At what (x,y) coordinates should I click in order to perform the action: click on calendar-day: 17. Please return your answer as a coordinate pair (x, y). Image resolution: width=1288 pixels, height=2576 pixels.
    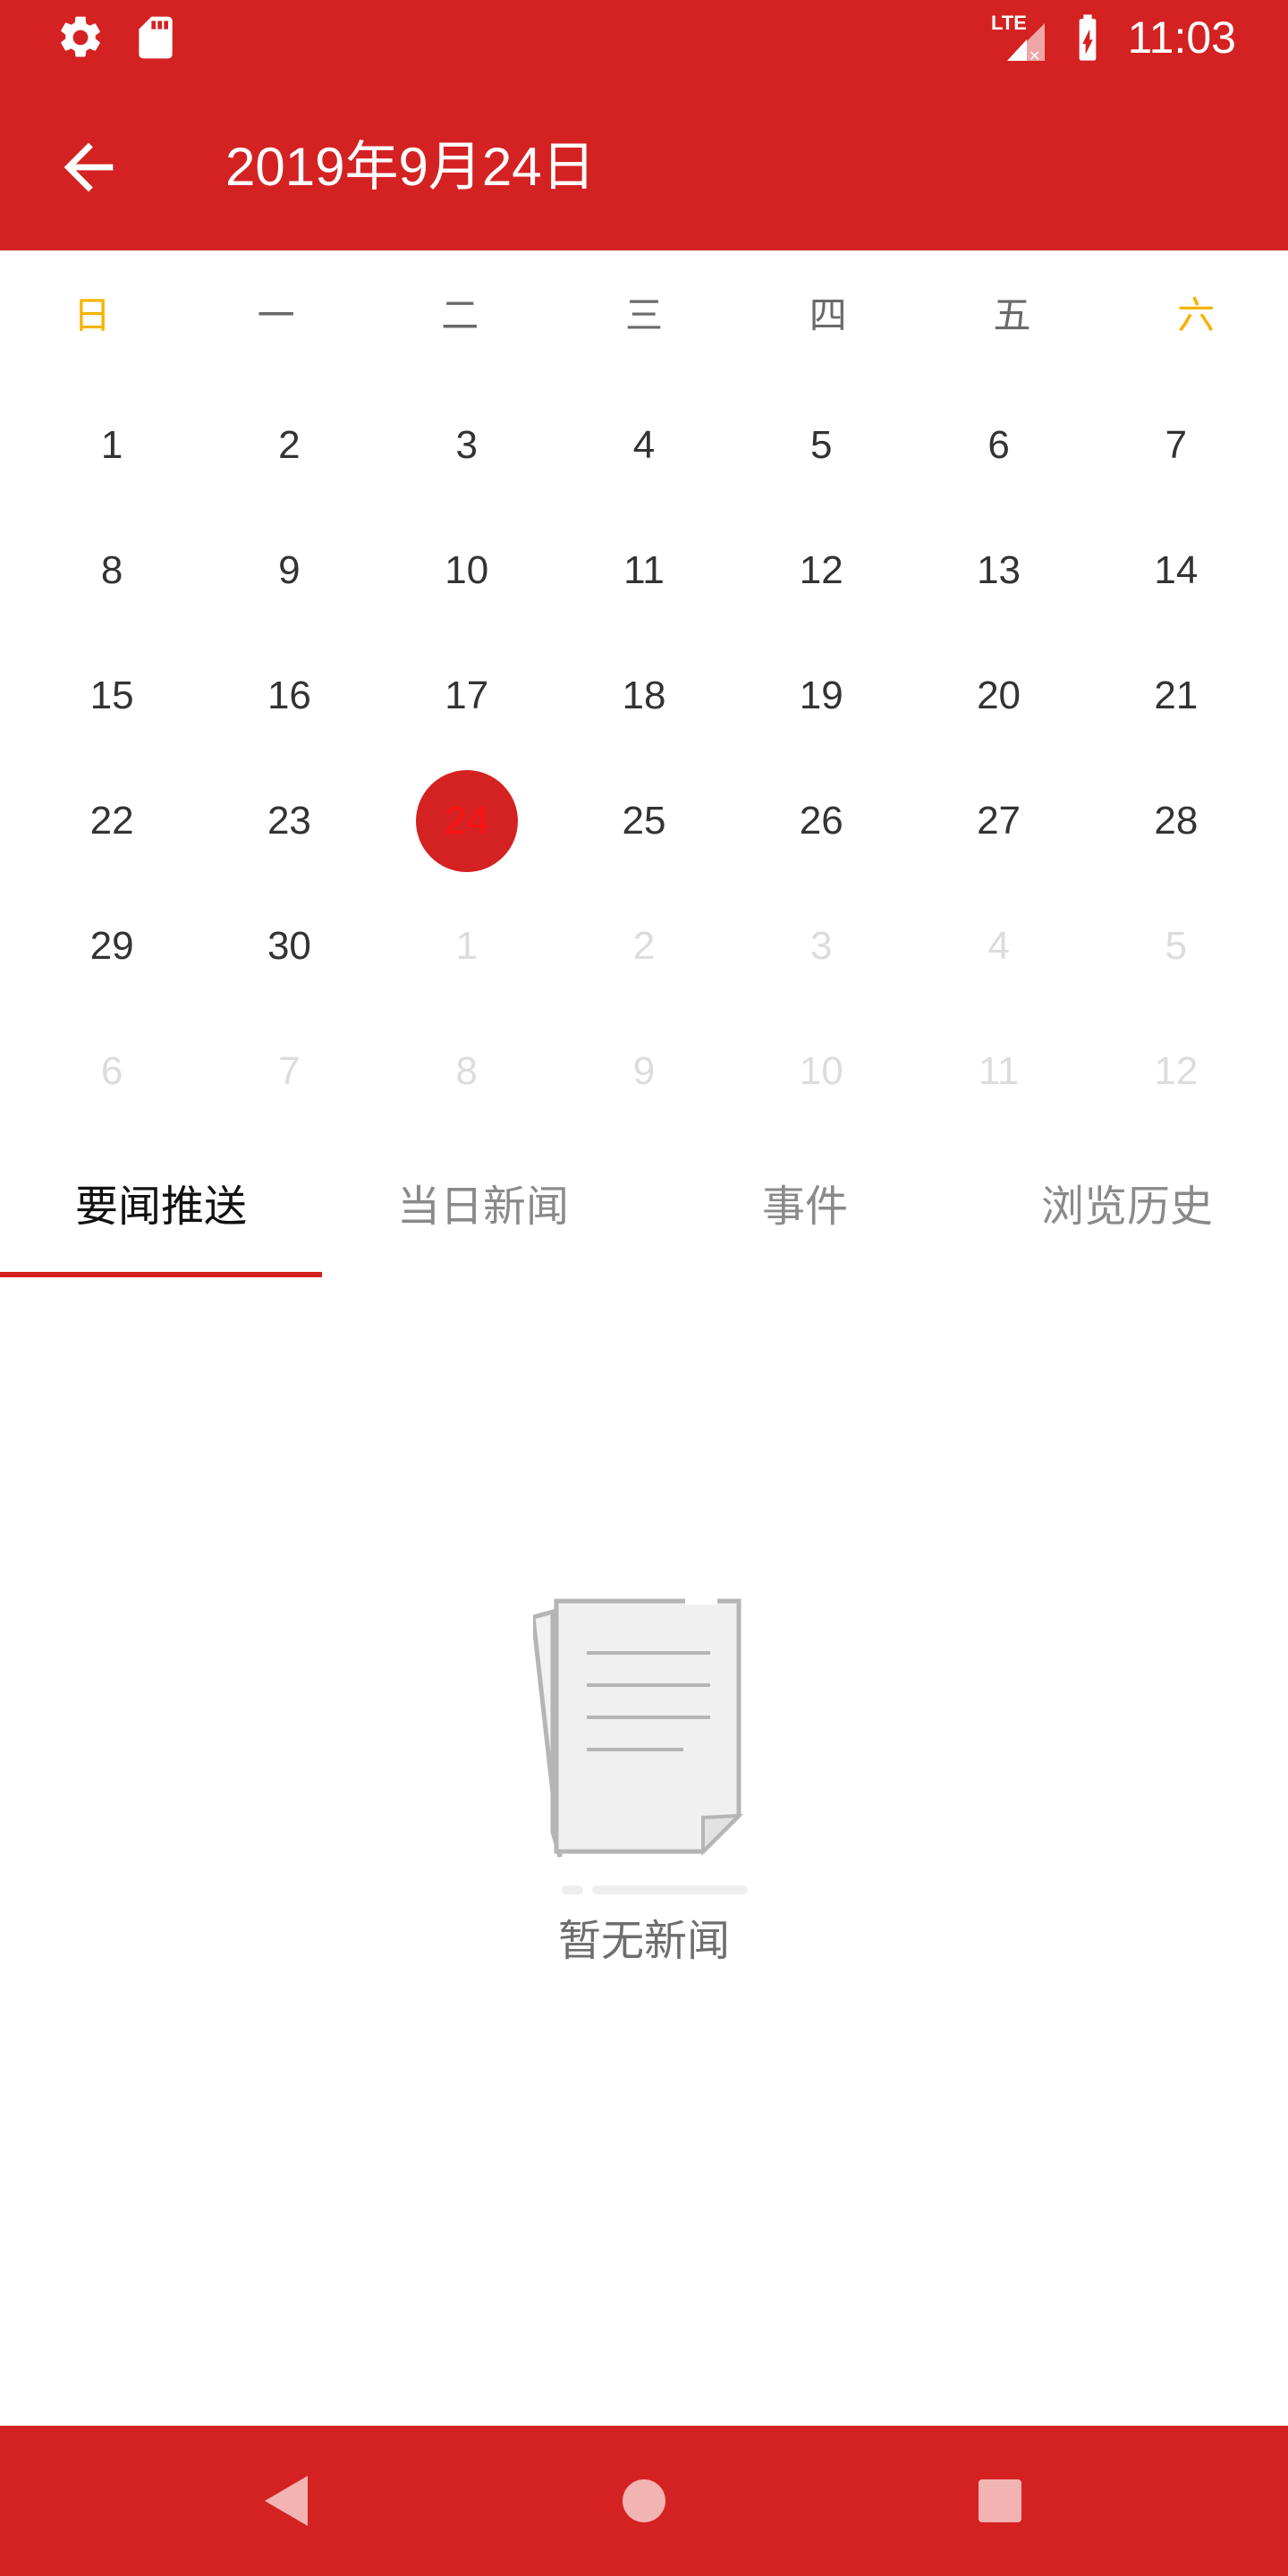
    Looking at the image, I should click on (466, 695).